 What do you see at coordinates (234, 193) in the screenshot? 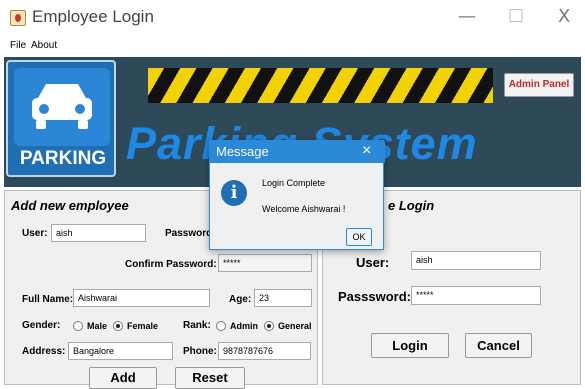
I see `info-icon: i` at bounding box center [234, 193].